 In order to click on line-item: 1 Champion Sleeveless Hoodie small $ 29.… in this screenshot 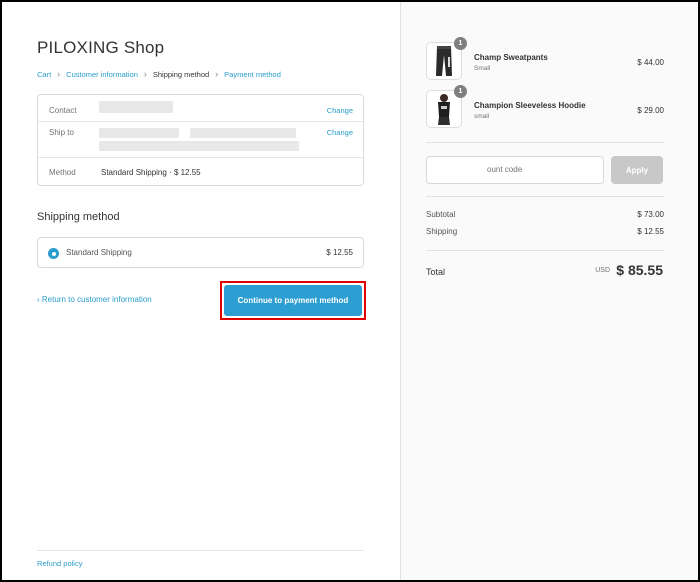, I will do `click(545, 107)`.